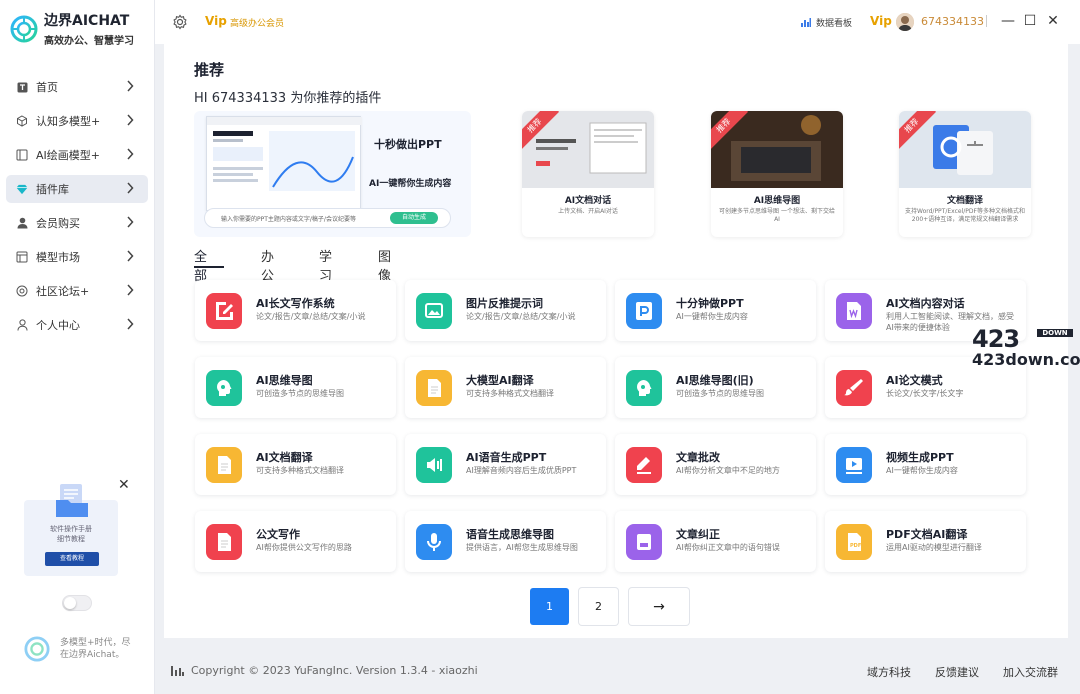 The width and height of the screenshot is (1080, 694). What do you see at coordinates (434, 465) in the screenshot?
I see `audio-icon` at bounding box center [434, 465].